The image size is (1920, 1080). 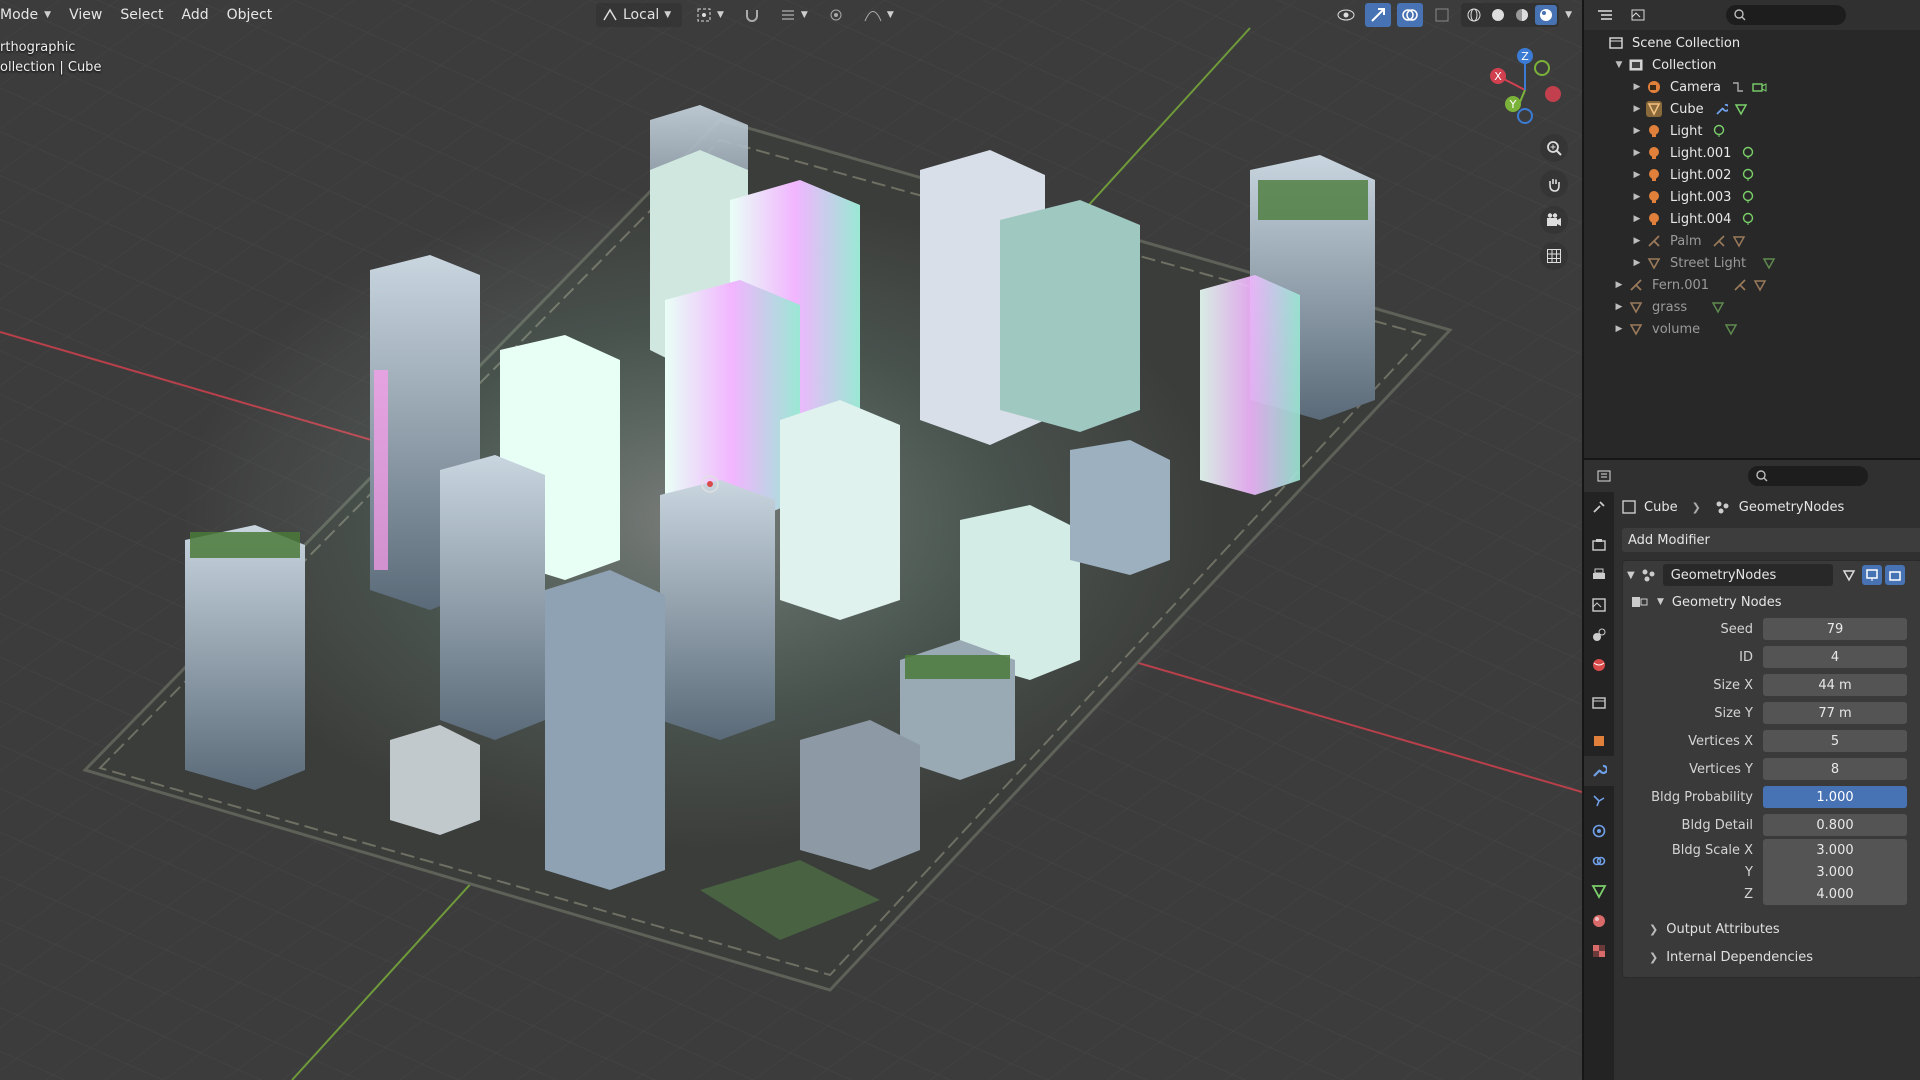 I want to click on tab-physics, so click(x=1599, y=831).